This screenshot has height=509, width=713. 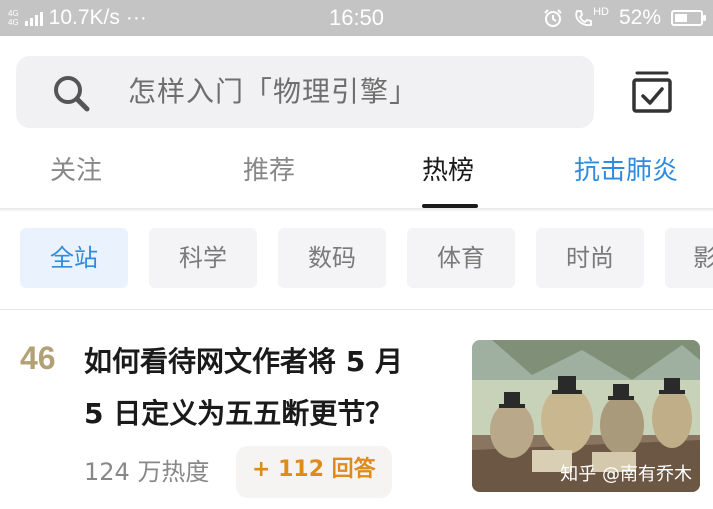 I want to click on battery-icon, so click(x=688, y=18).